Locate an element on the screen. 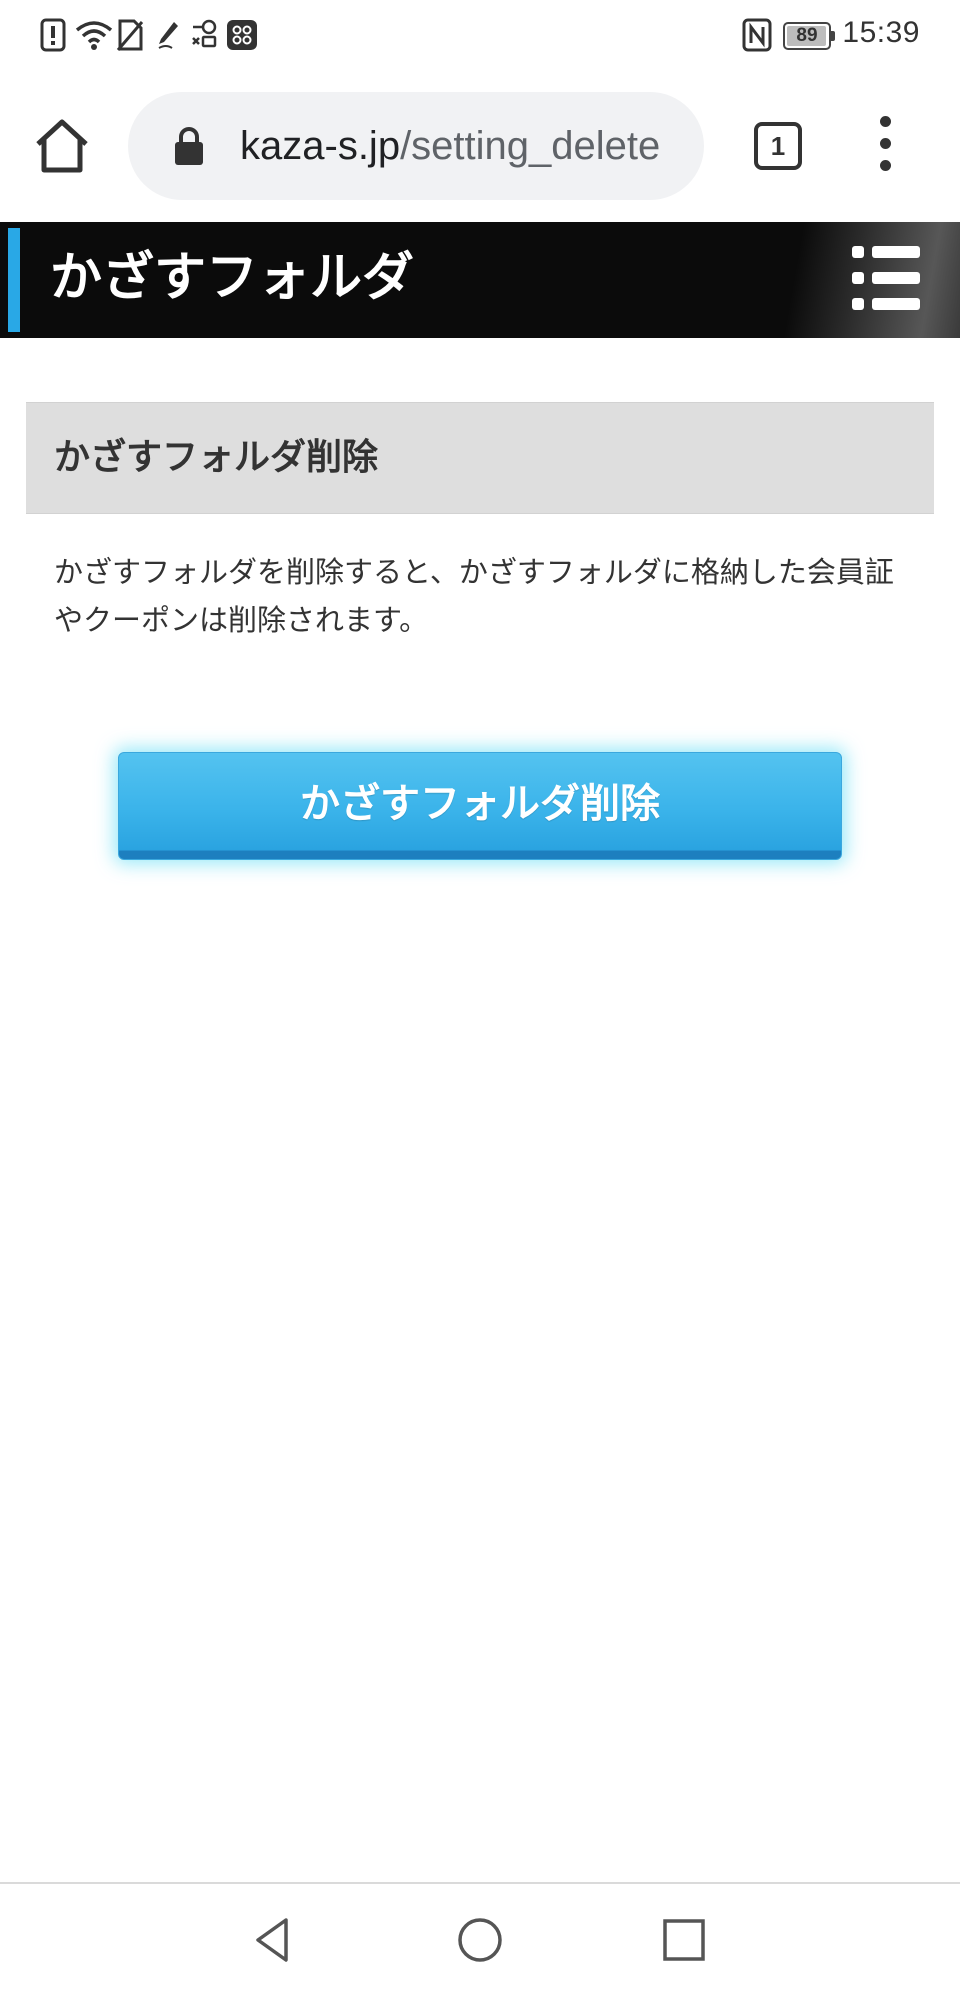  tab-count: 1 is located at coordinates (778, 146).